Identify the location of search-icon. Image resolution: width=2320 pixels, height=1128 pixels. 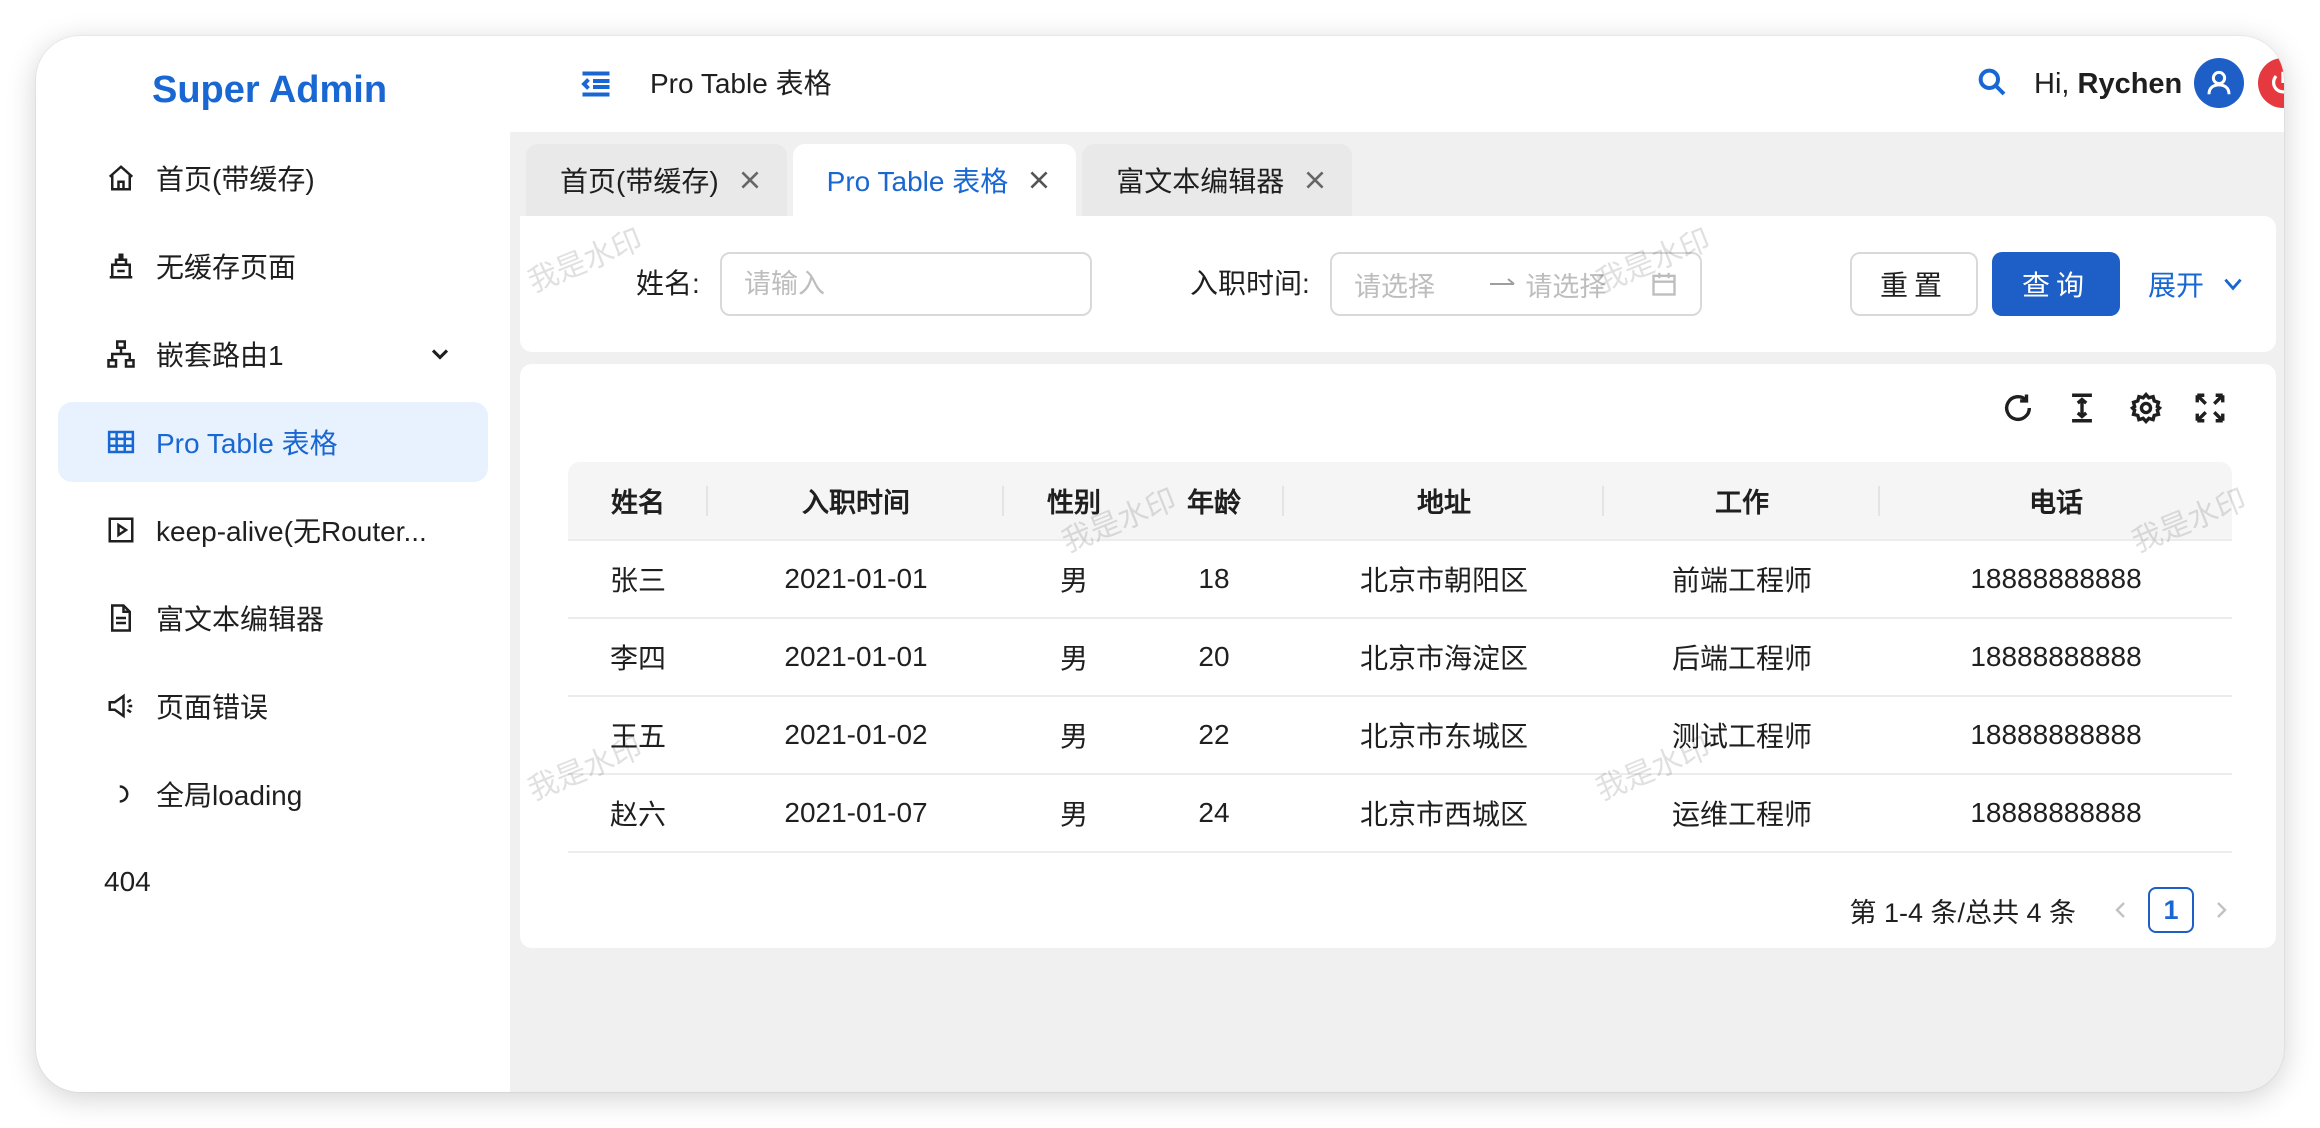
(1994, 84).